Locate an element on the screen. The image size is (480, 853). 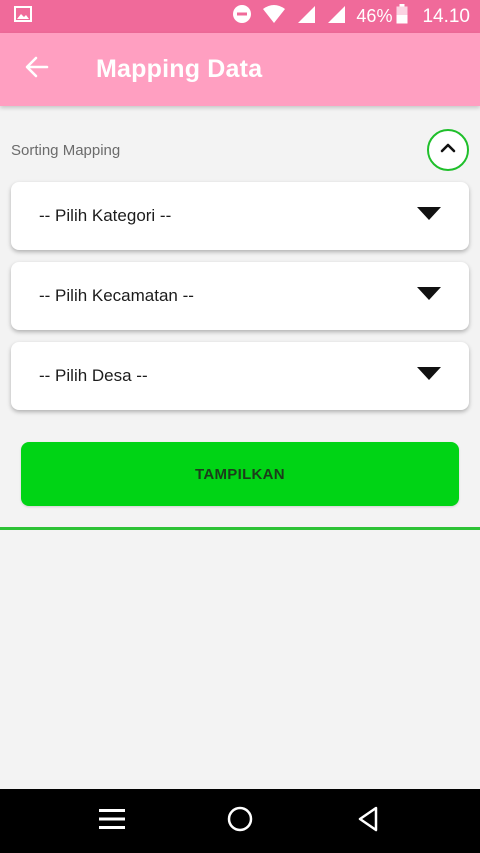
wifi-icon is located at coordinates (274, 16).